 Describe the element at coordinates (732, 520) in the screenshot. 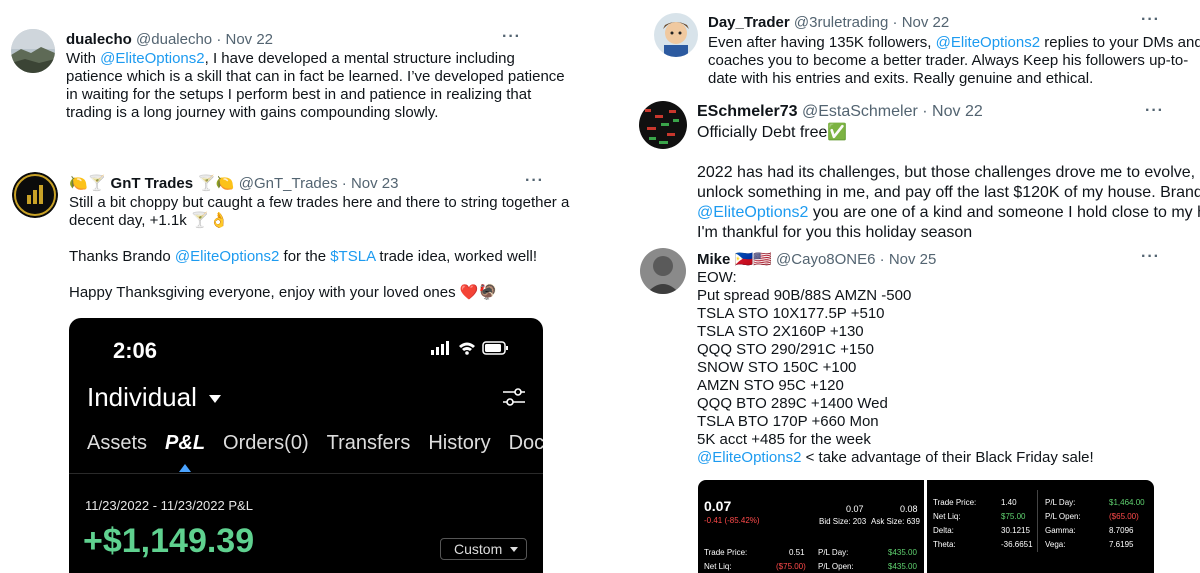

I see `option-change: -0.41 (-85.42%)` at that location.